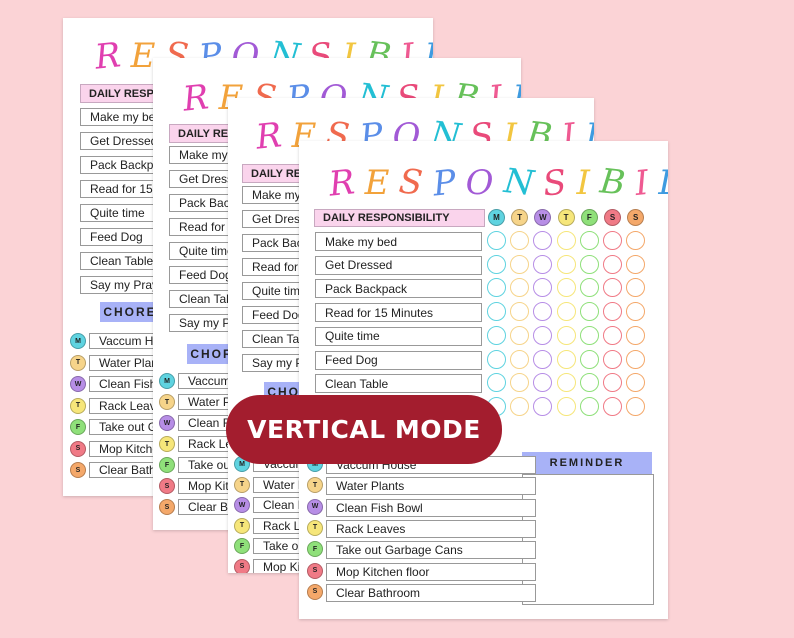 The image size is (794, 638). I want to click on task-row: Quite time, so click(398, 336).